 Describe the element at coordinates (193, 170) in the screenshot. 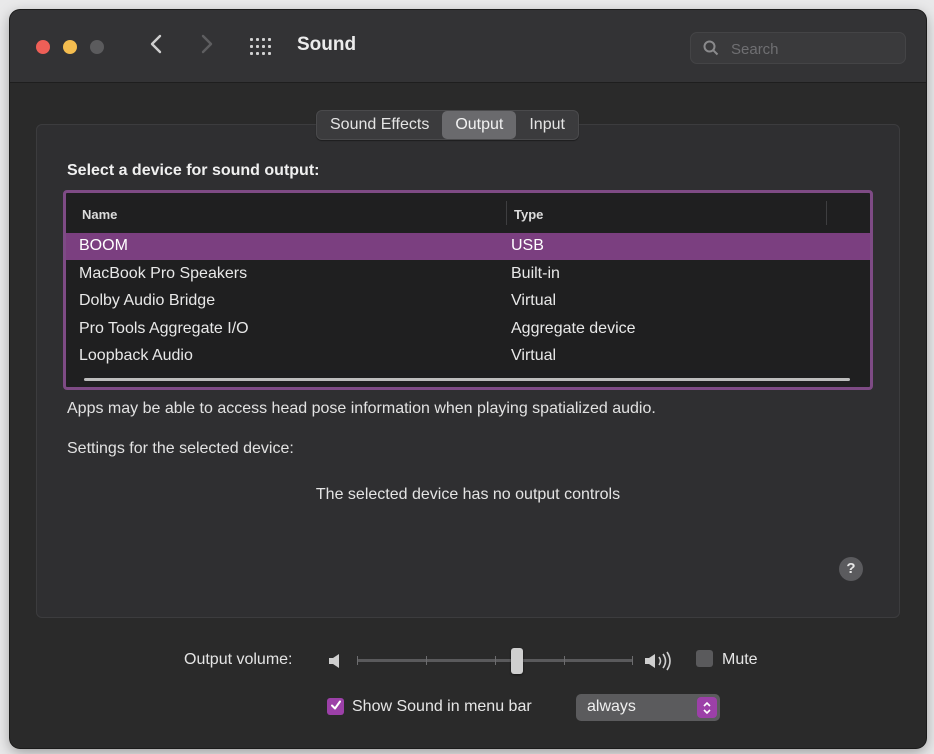

I see `output-device-heading: Select a device for sound output:` at that location.